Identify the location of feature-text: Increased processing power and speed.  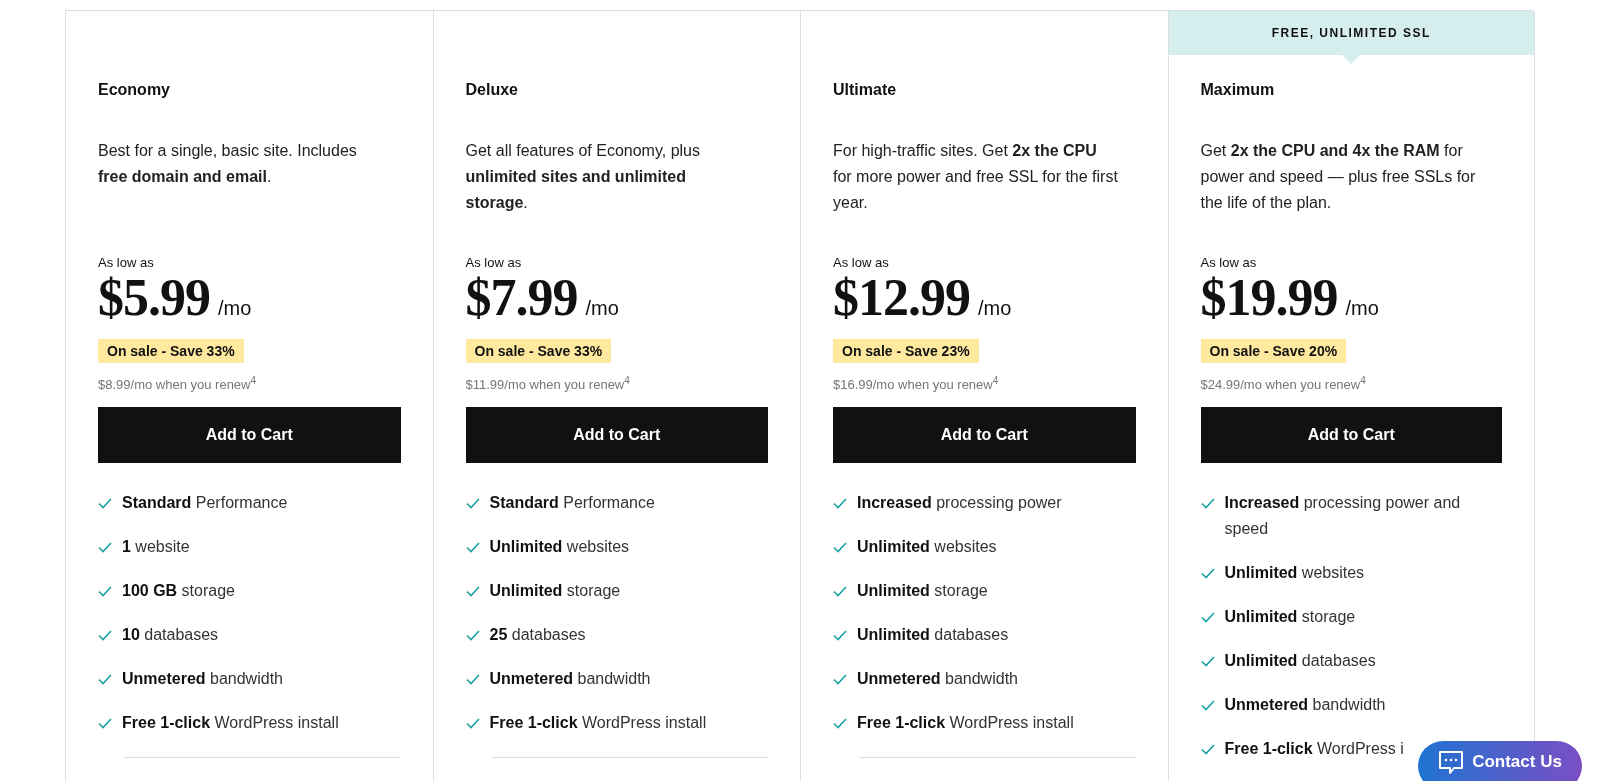
(1343, 516).